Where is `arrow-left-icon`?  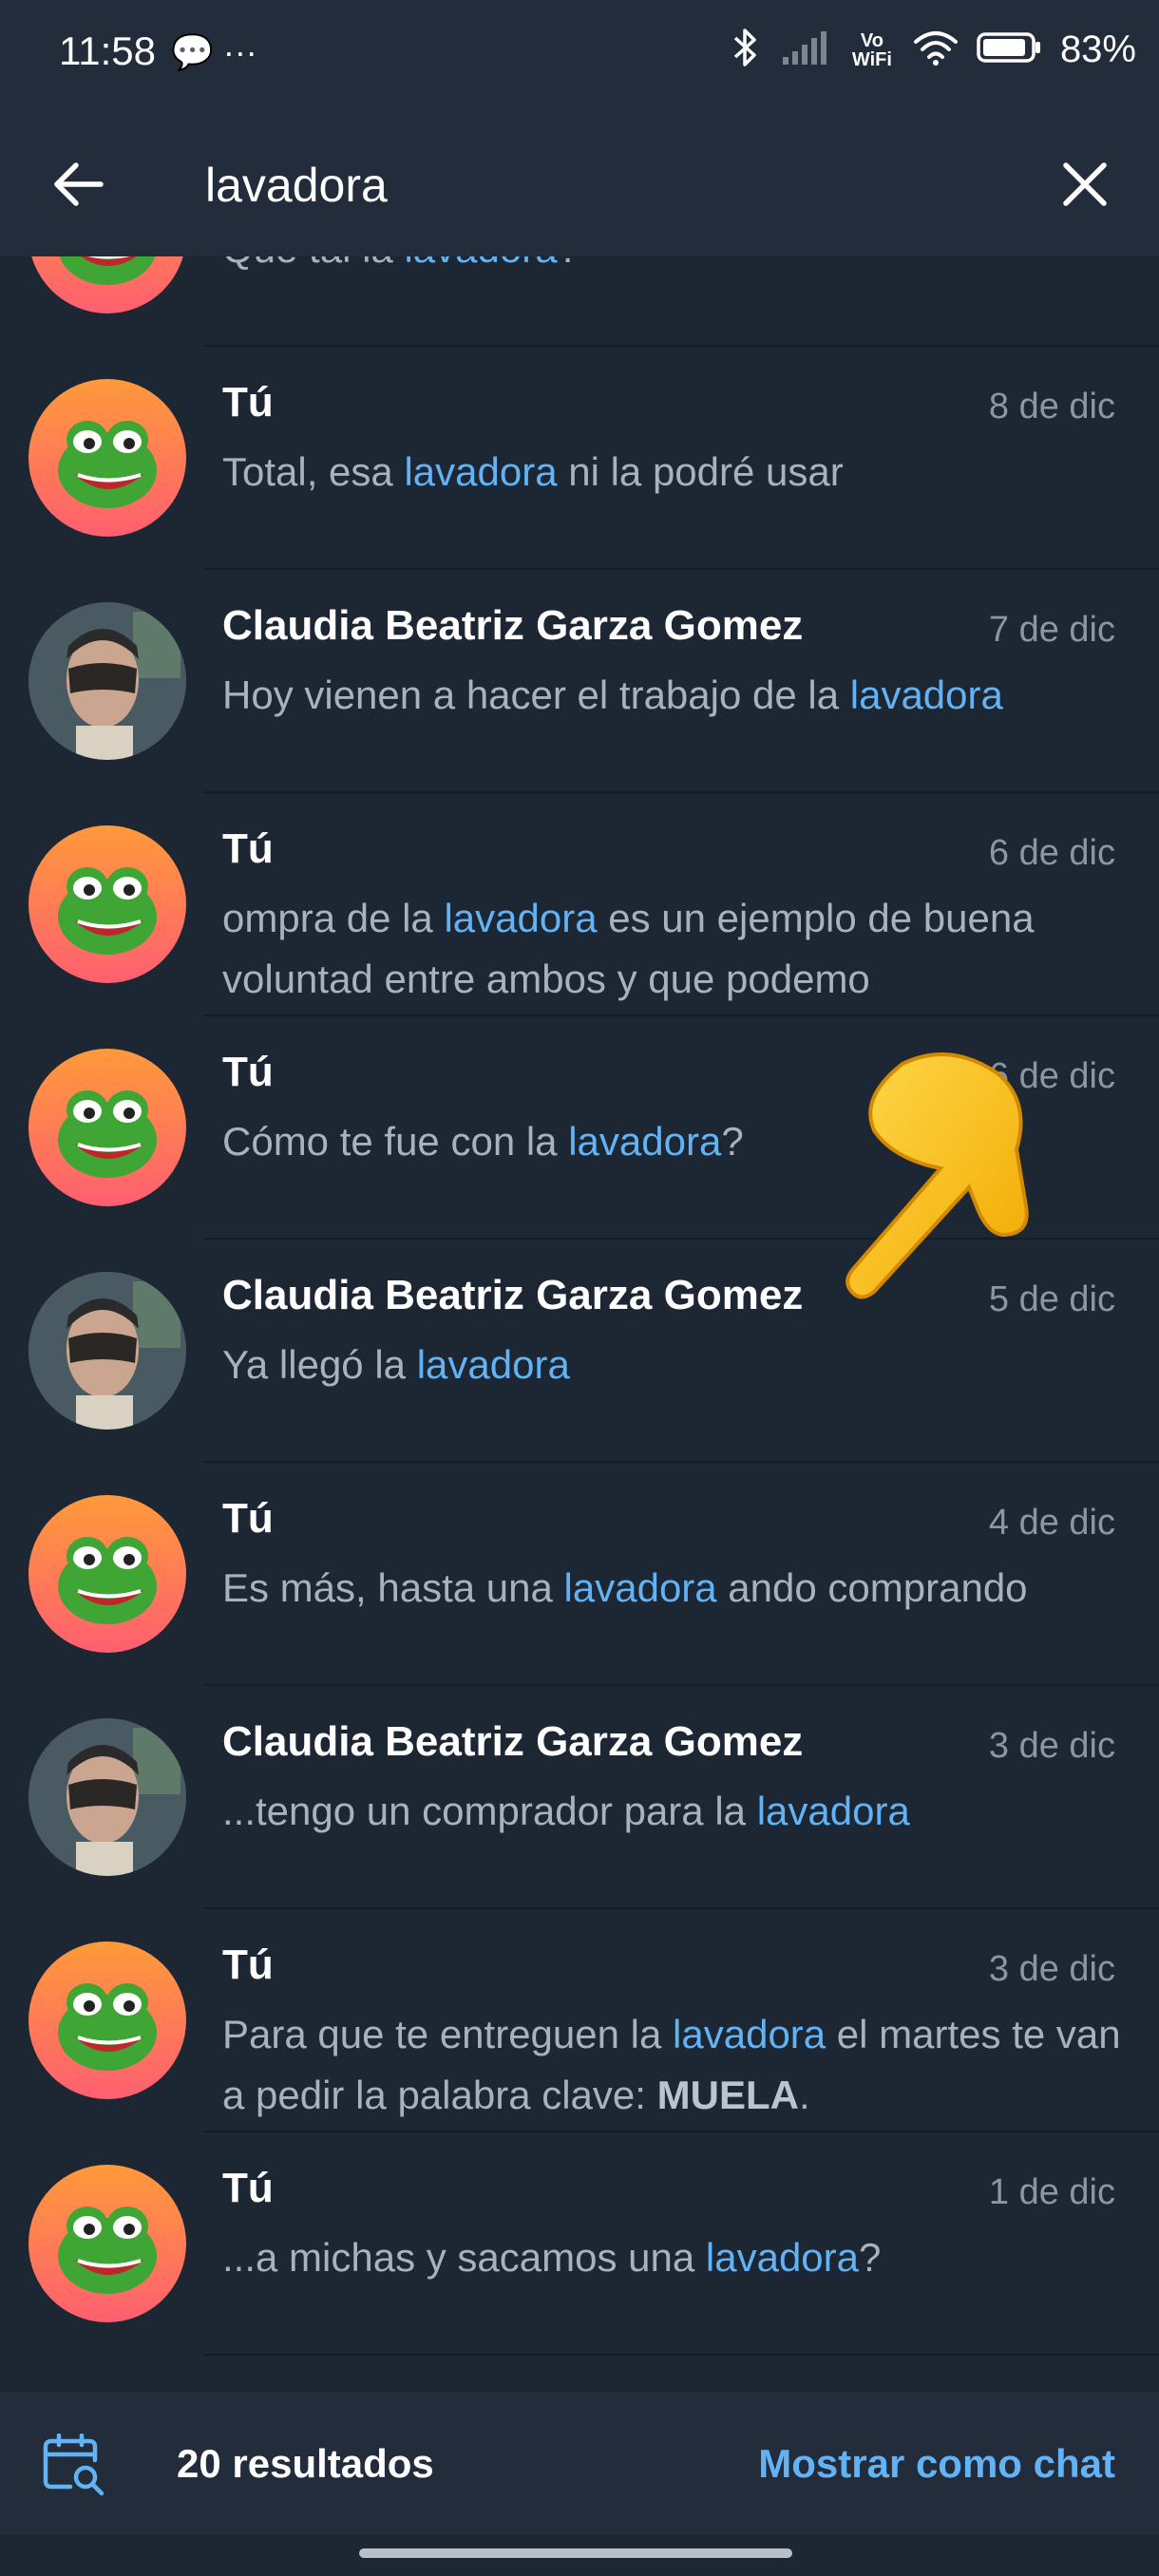
arrow-left-icon is located at coordinates (79, 184).